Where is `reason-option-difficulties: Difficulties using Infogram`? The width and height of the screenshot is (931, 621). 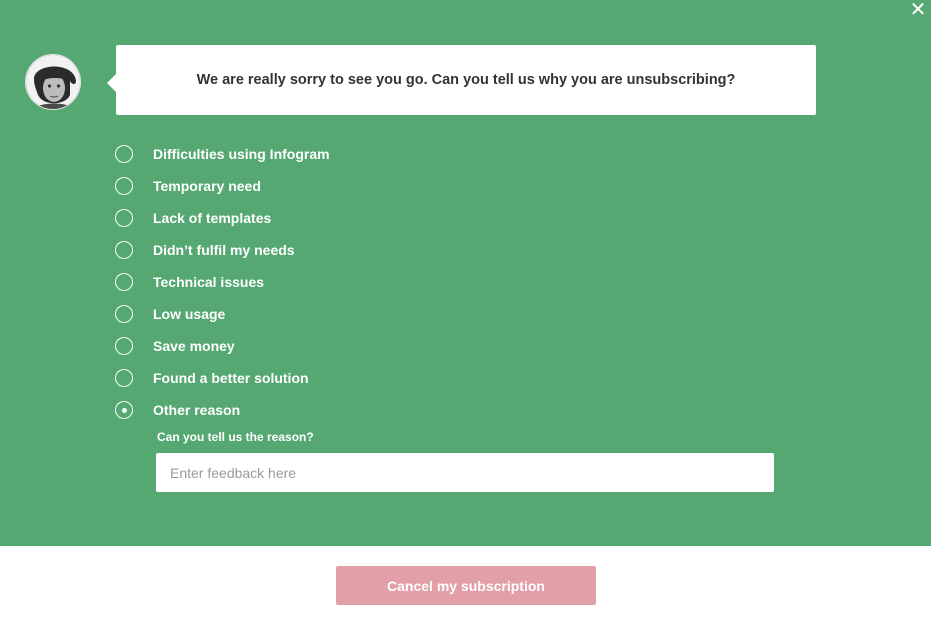 reason-option-difficulties: Difficulties using Infogram is located at coordinates (222, 154).